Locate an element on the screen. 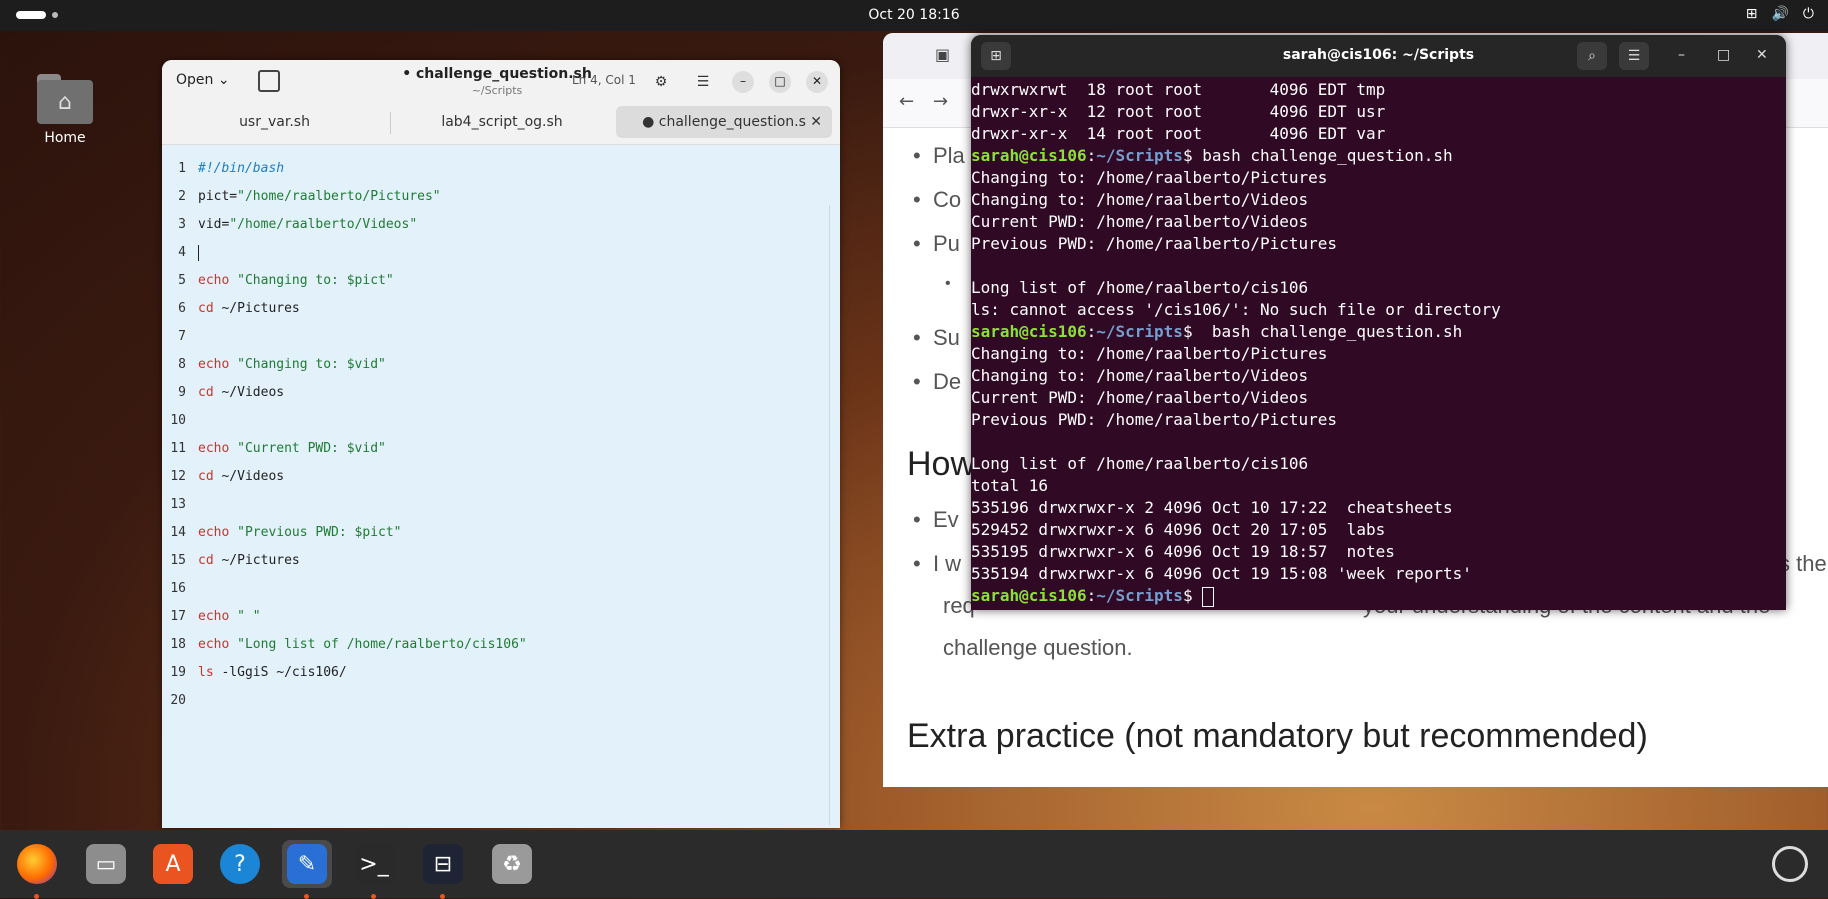  tab-close-icon: ✕ is located at coordinates (816, 122).